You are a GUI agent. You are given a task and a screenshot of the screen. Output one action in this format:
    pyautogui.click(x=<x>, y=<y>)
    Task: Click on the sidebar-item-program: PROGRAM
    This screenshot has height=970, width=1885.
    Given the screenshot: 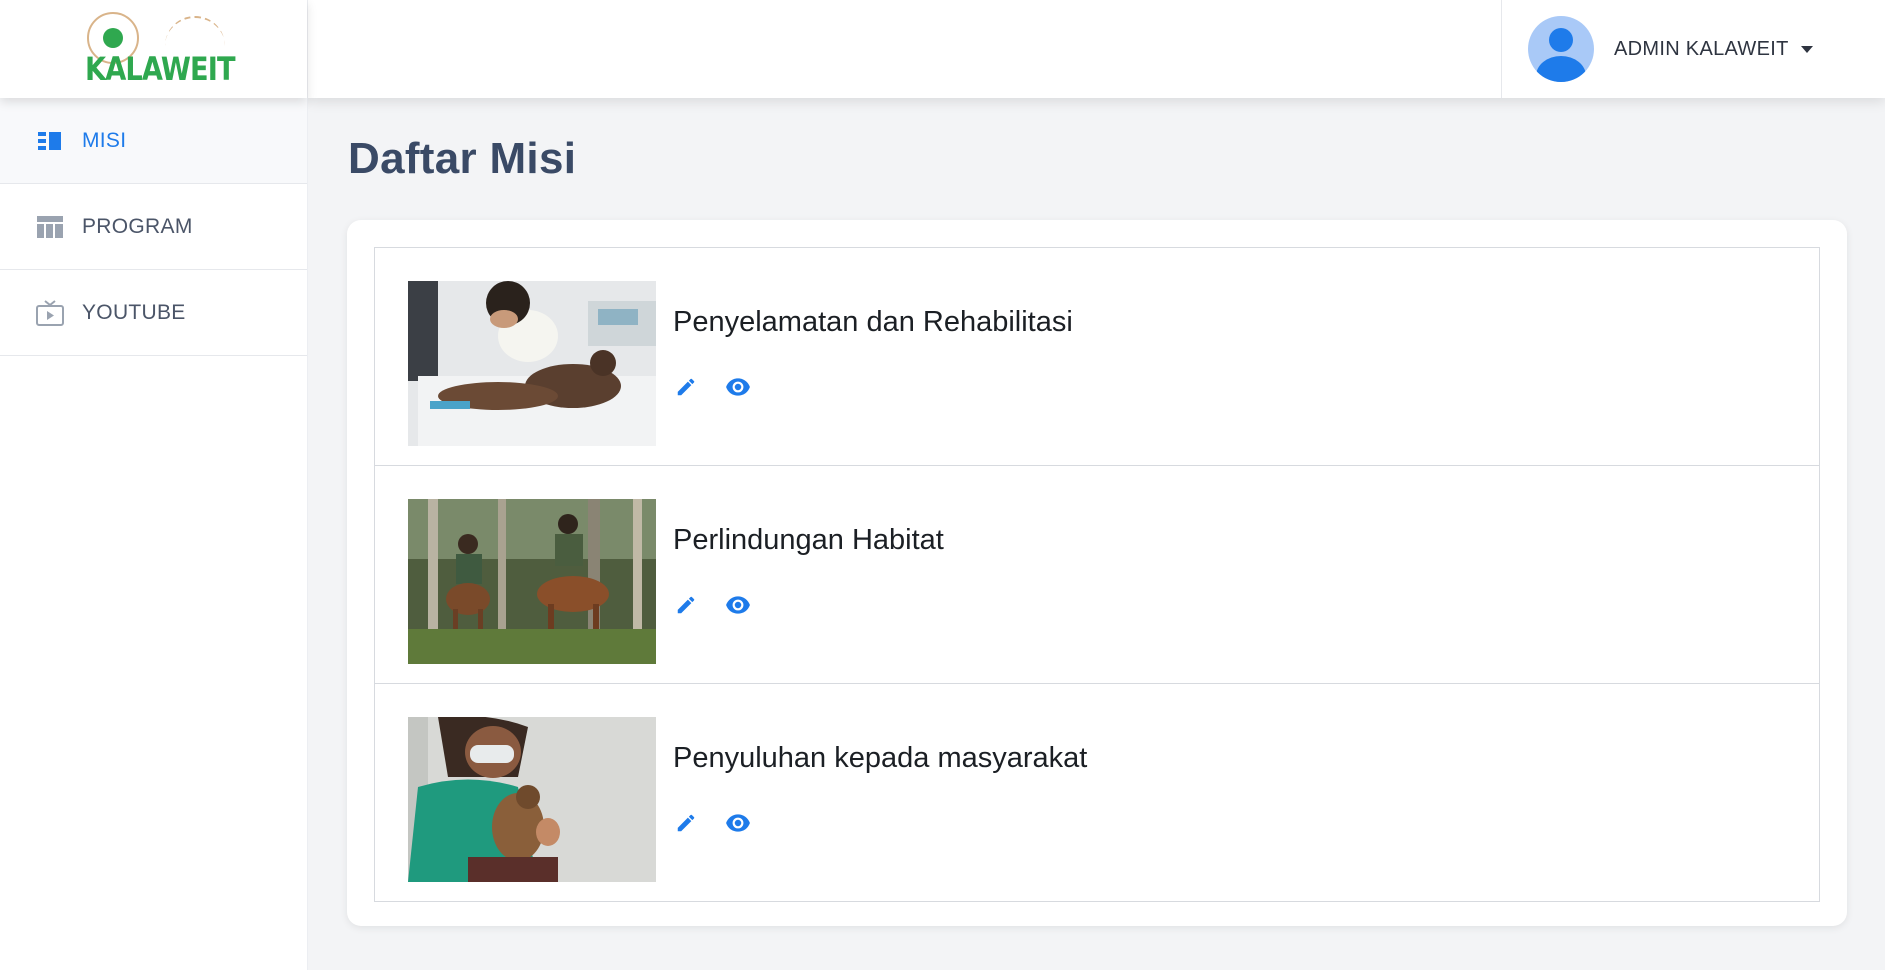 What is the action you would take?
    pyautogui.click(x=153, y=227)
    